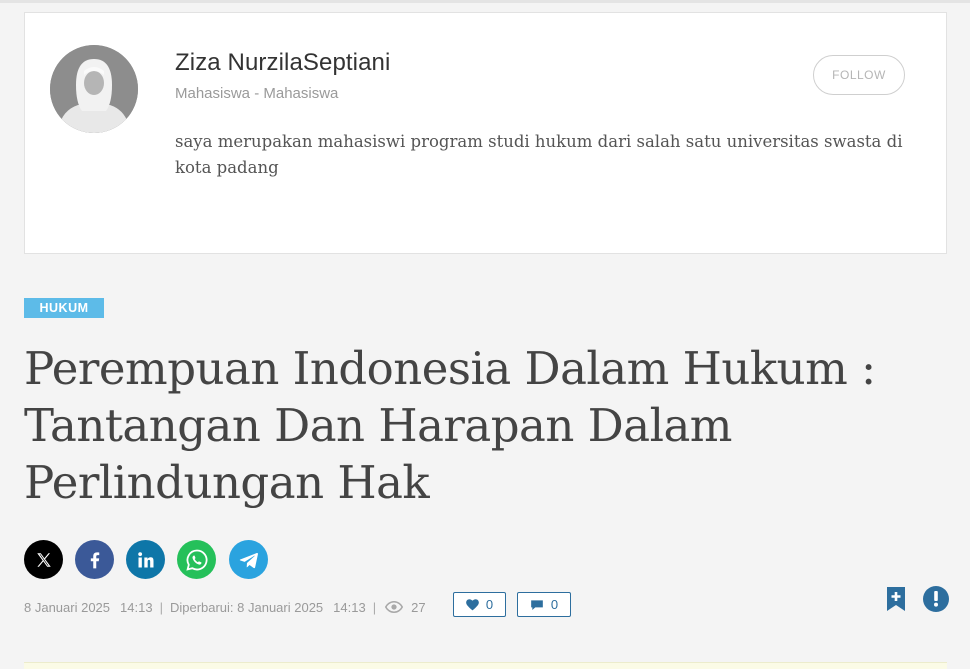  I want to click on category-badge: HUKUM, so click(64, 308).